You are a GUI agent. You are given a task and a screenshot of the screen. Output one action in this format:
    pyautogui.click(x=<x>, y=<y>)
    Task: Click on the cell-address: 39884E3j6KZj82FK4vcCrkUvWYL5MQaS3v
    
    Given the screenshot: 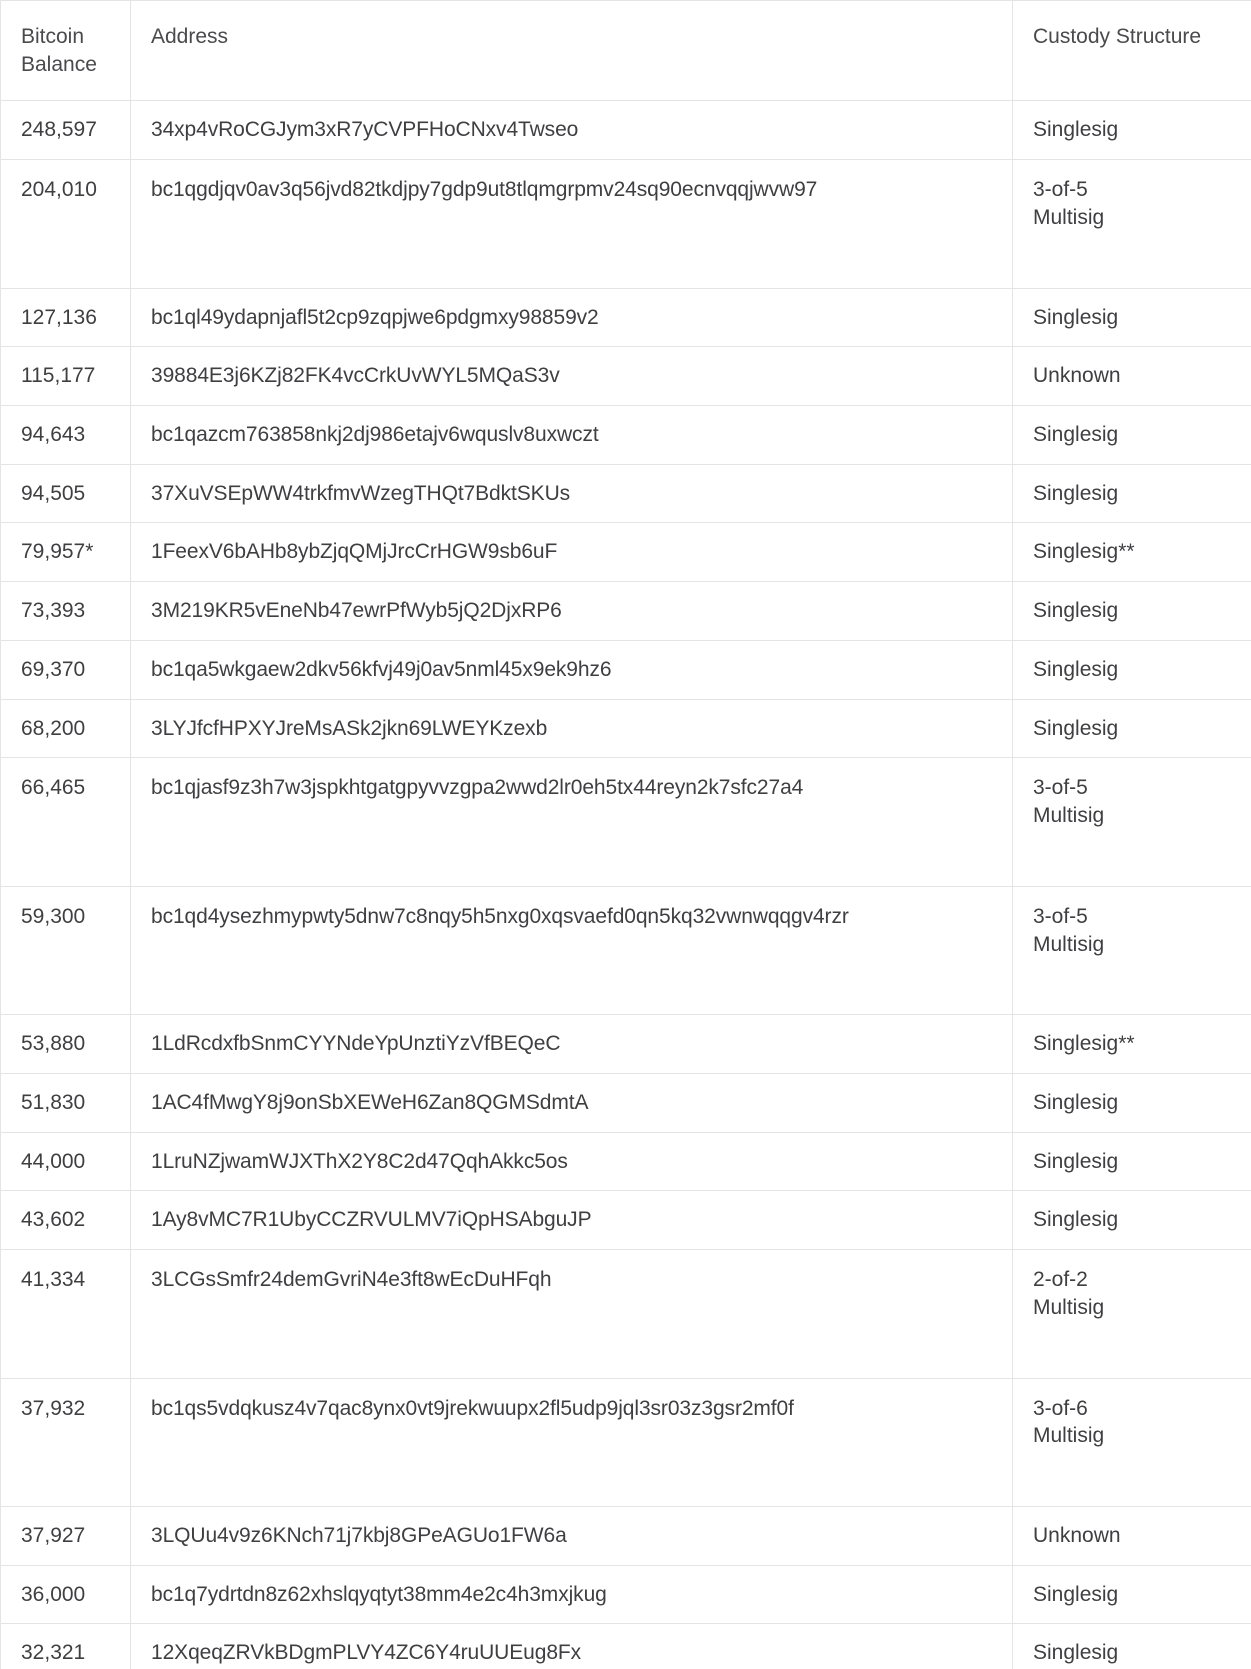 What is the action you would take?
    pyautogui.click(x=571, y=376)
    